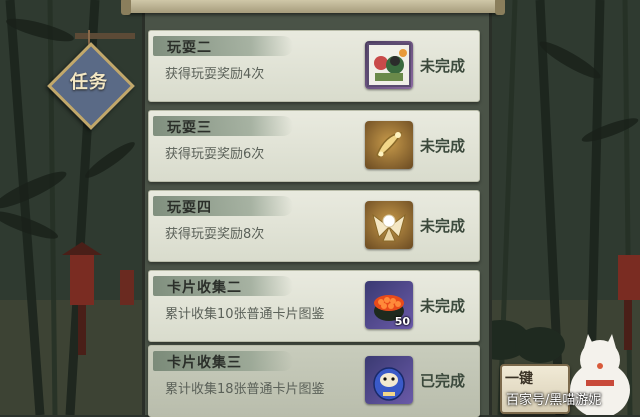 This screenshot has width=640, height=417. What do you see at coordinates (189, 48) in the screenshot?
I see `task-title: 玩耍二` at bounding box center [189, 48].